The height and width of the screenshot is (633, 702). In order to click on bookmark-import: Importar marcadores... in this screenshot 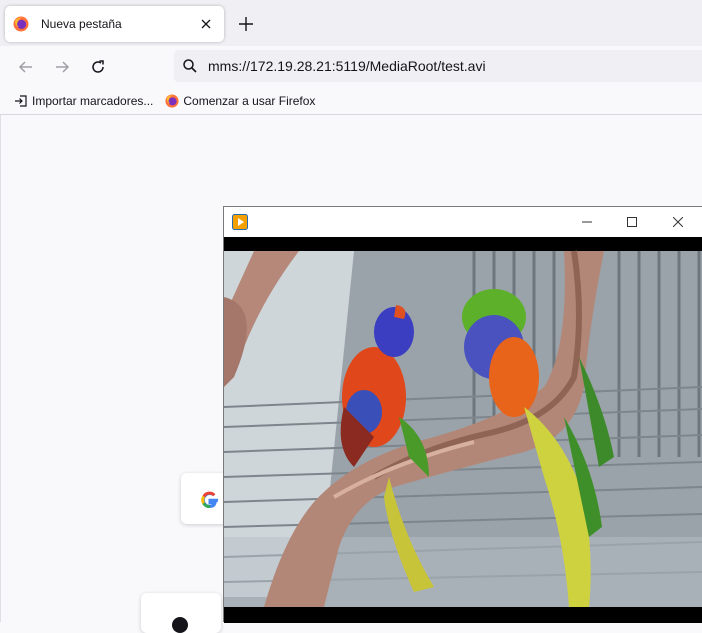, I will do `click(83, 101)`.